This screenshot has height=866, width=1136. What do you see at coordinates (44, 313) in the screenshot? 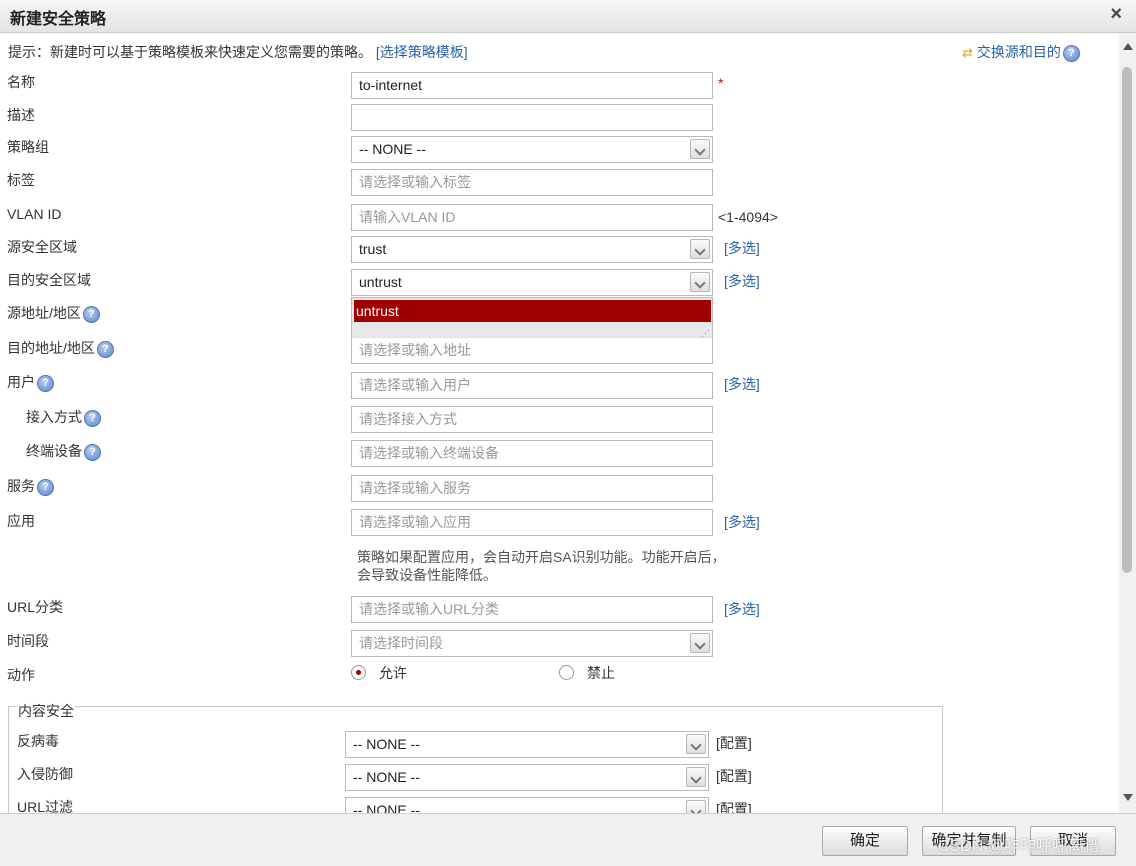
I see `src-addr-label-text: 源地址/地区` at bounding box center [44, 313].